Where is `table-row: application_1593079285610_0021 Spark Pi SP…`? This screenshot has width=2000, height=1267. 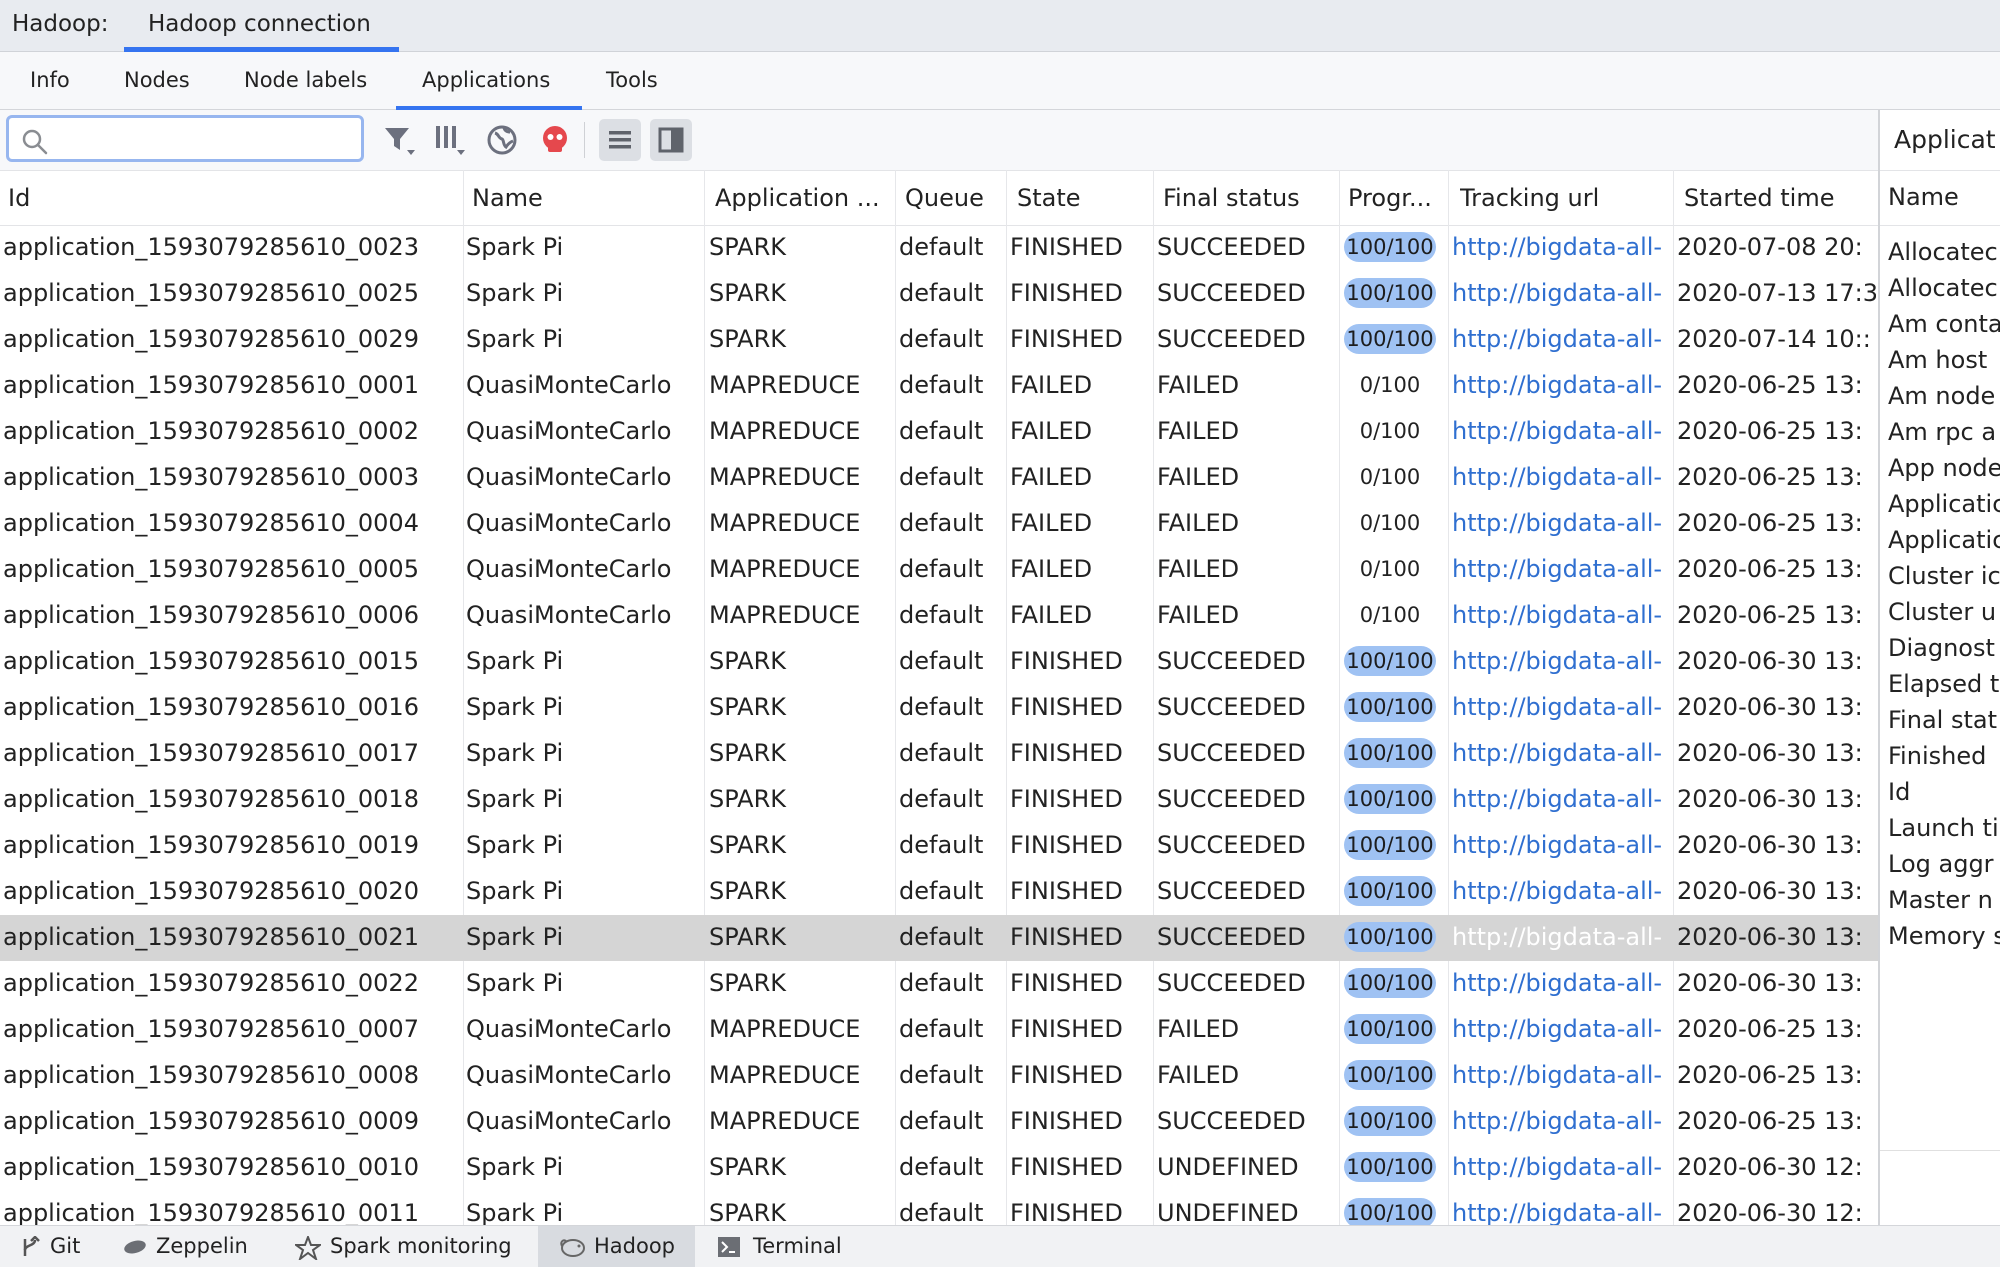 table-row: application_1593079285610_0021 Spark Pi SP… is located at coordinates (939, 938).